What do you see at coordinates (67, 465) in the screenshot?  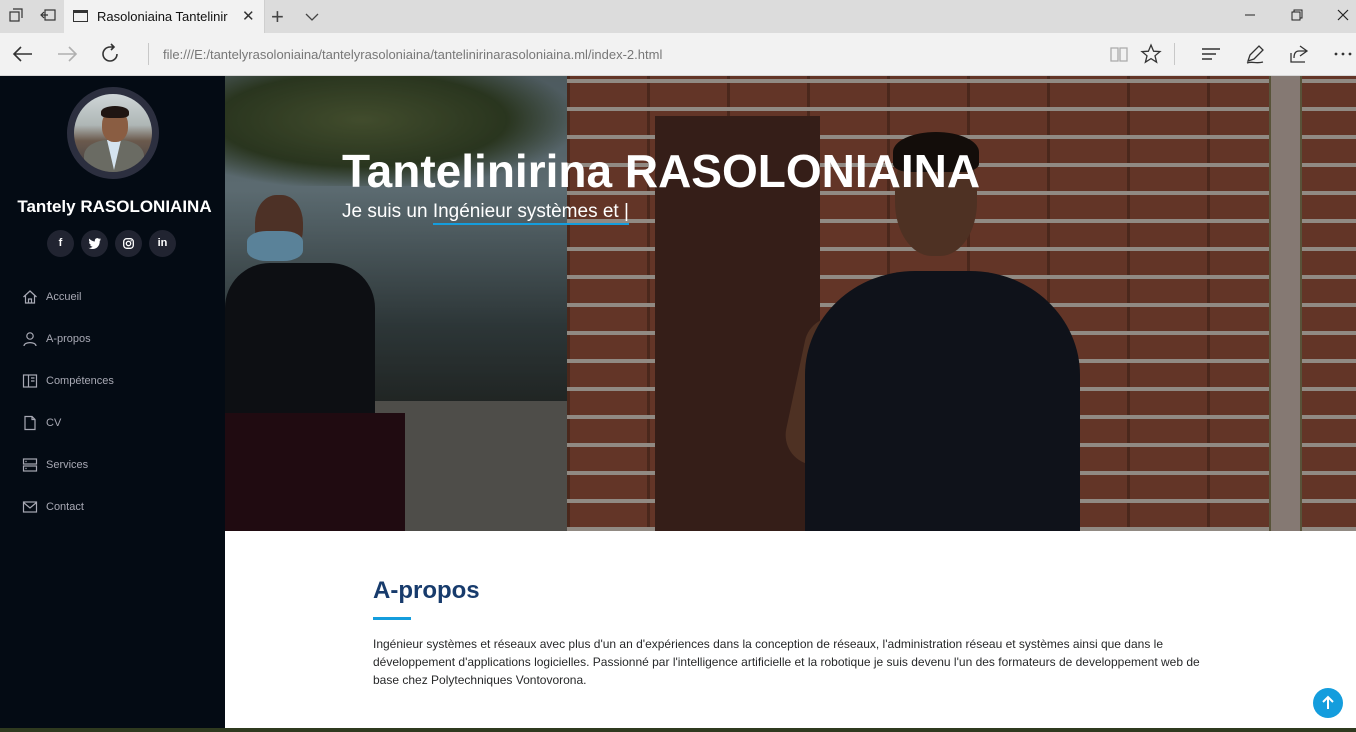 I see `sidebar-item-label: Services` at bounding box center [67, 465].